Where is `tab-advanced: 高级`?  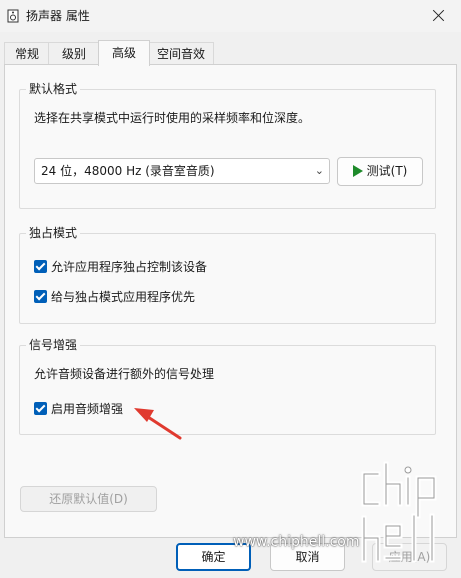 tab-advanced: 高级 is located at coordinates (124, 53).